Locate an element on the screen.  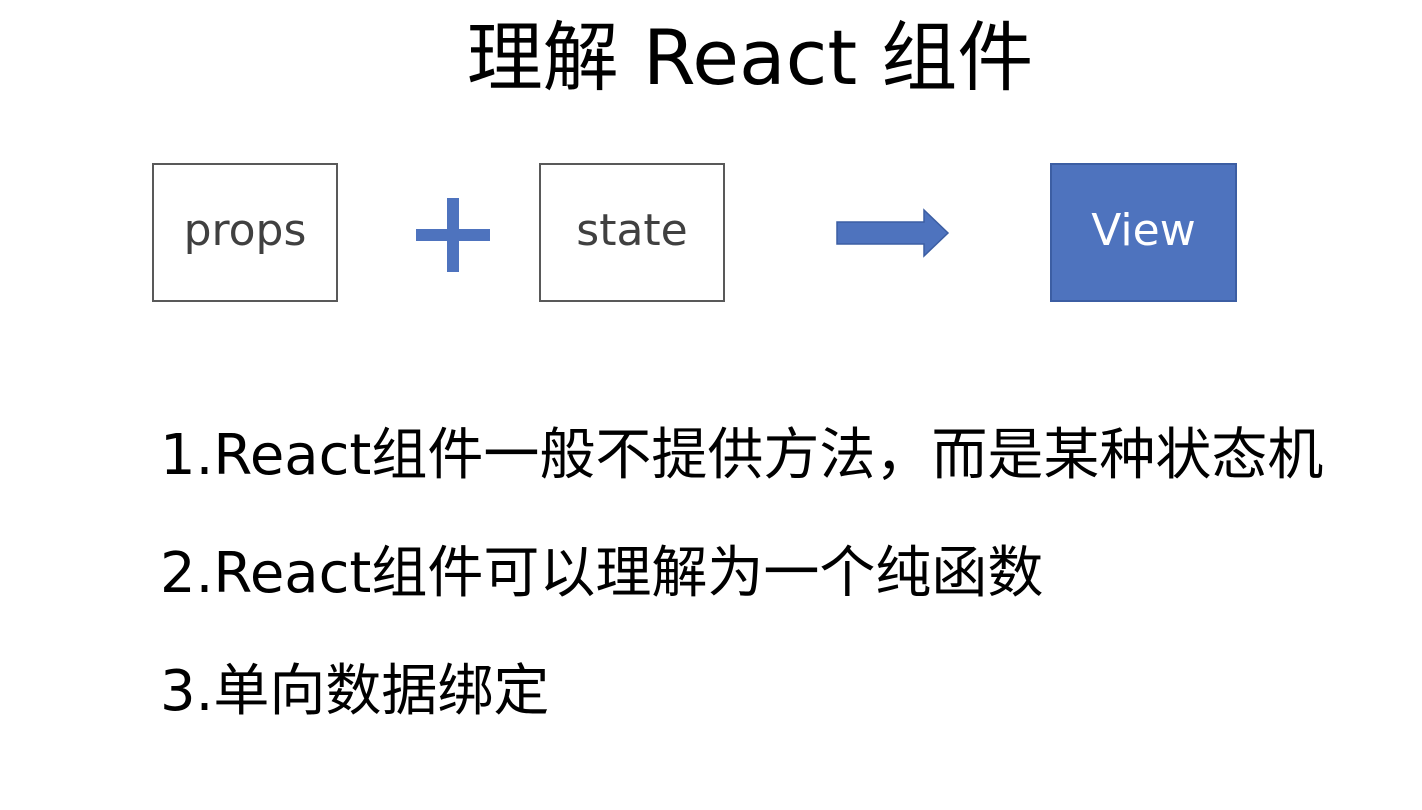
bullet-point-2: 2.React组件可以理解为一个纯函数 is located at coordinates (602, 573).